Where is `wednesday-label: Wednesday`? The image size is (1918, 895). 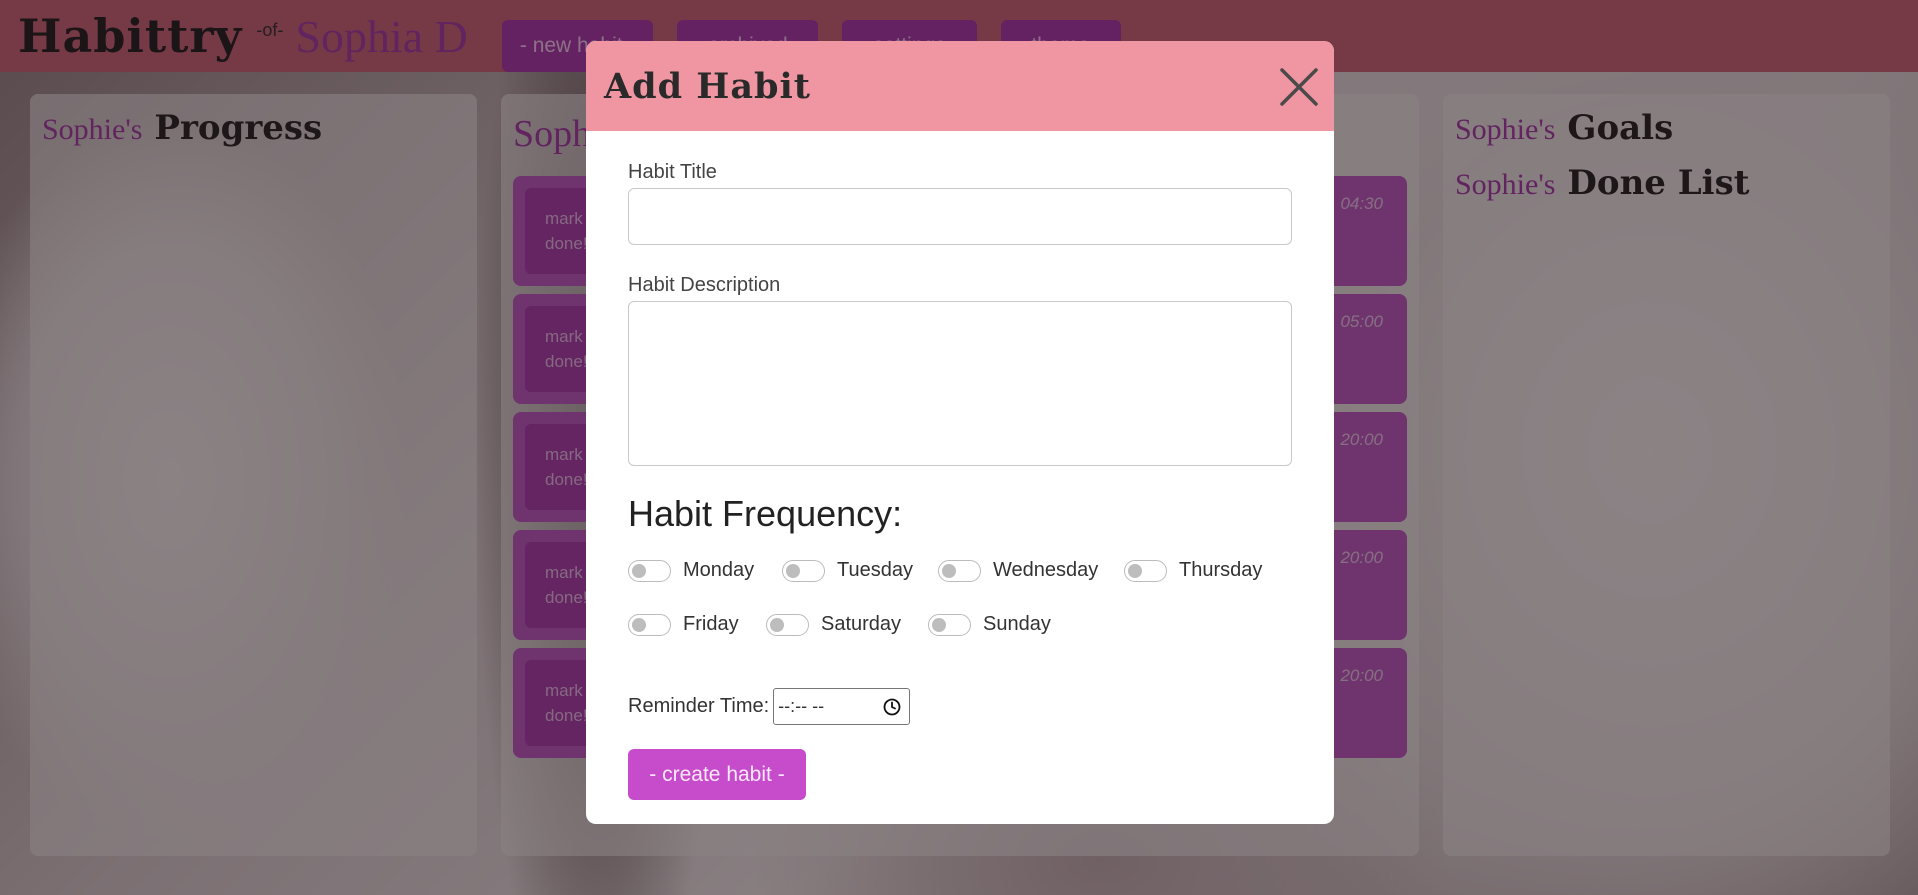 wednesday-label: Wednesday is located at coordinates (1046, 570).